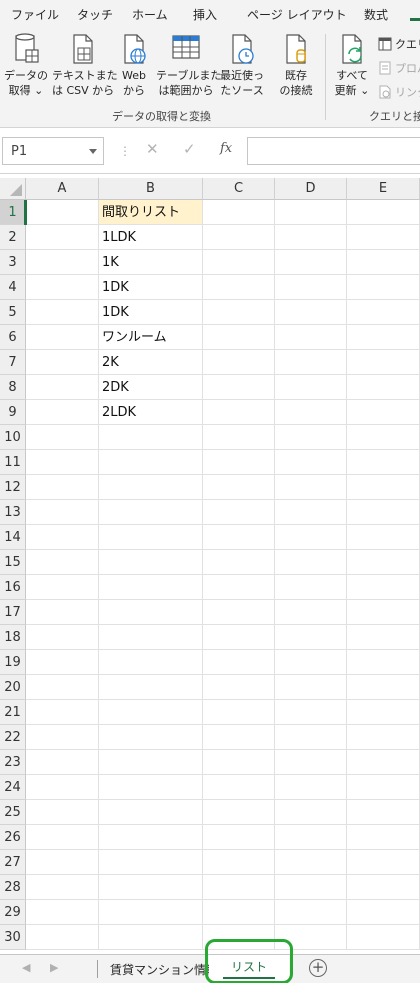 Image resolution: width=420 pixels, height=983 pixels. I want to click on row-header: 14, so click(13, 537).